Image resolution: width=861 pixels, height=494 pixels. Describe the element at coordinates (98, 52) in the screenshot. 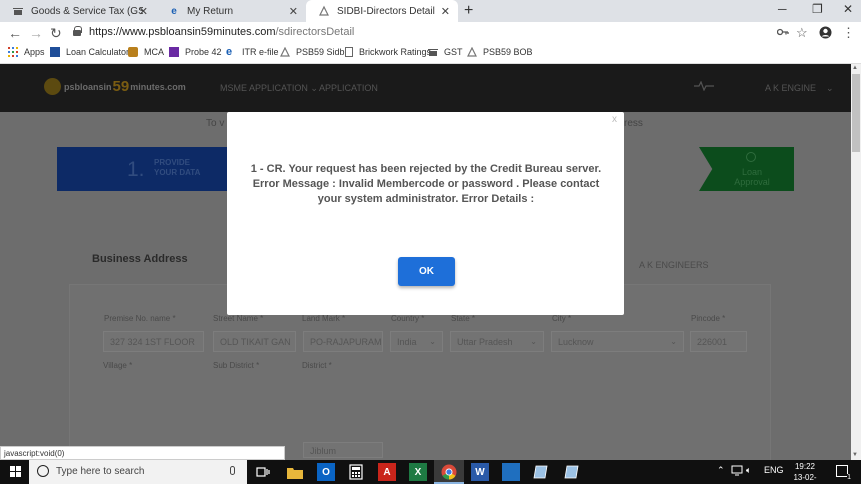

I see `bookmark-label: Loan Calculator` at that location.